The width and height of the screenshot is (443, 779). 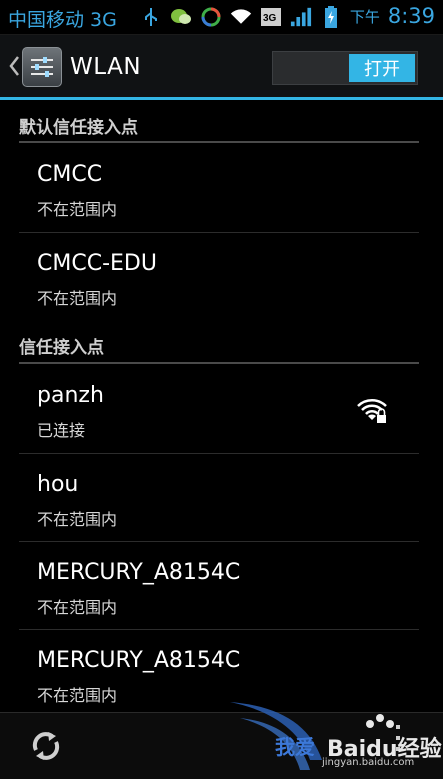 I want to click on back-arrow-icon, so click(x=14, y=66).